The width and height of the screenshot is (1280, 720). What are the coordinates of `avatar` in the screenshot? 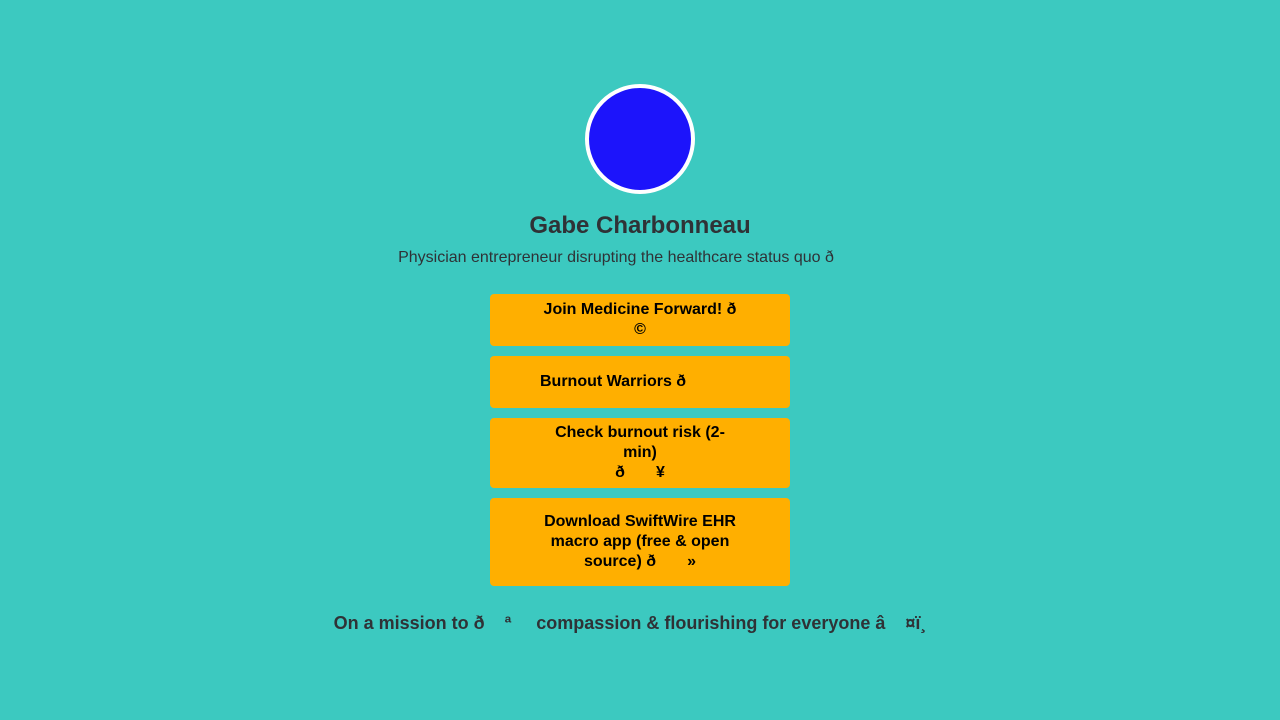 It's located at (640, 139).